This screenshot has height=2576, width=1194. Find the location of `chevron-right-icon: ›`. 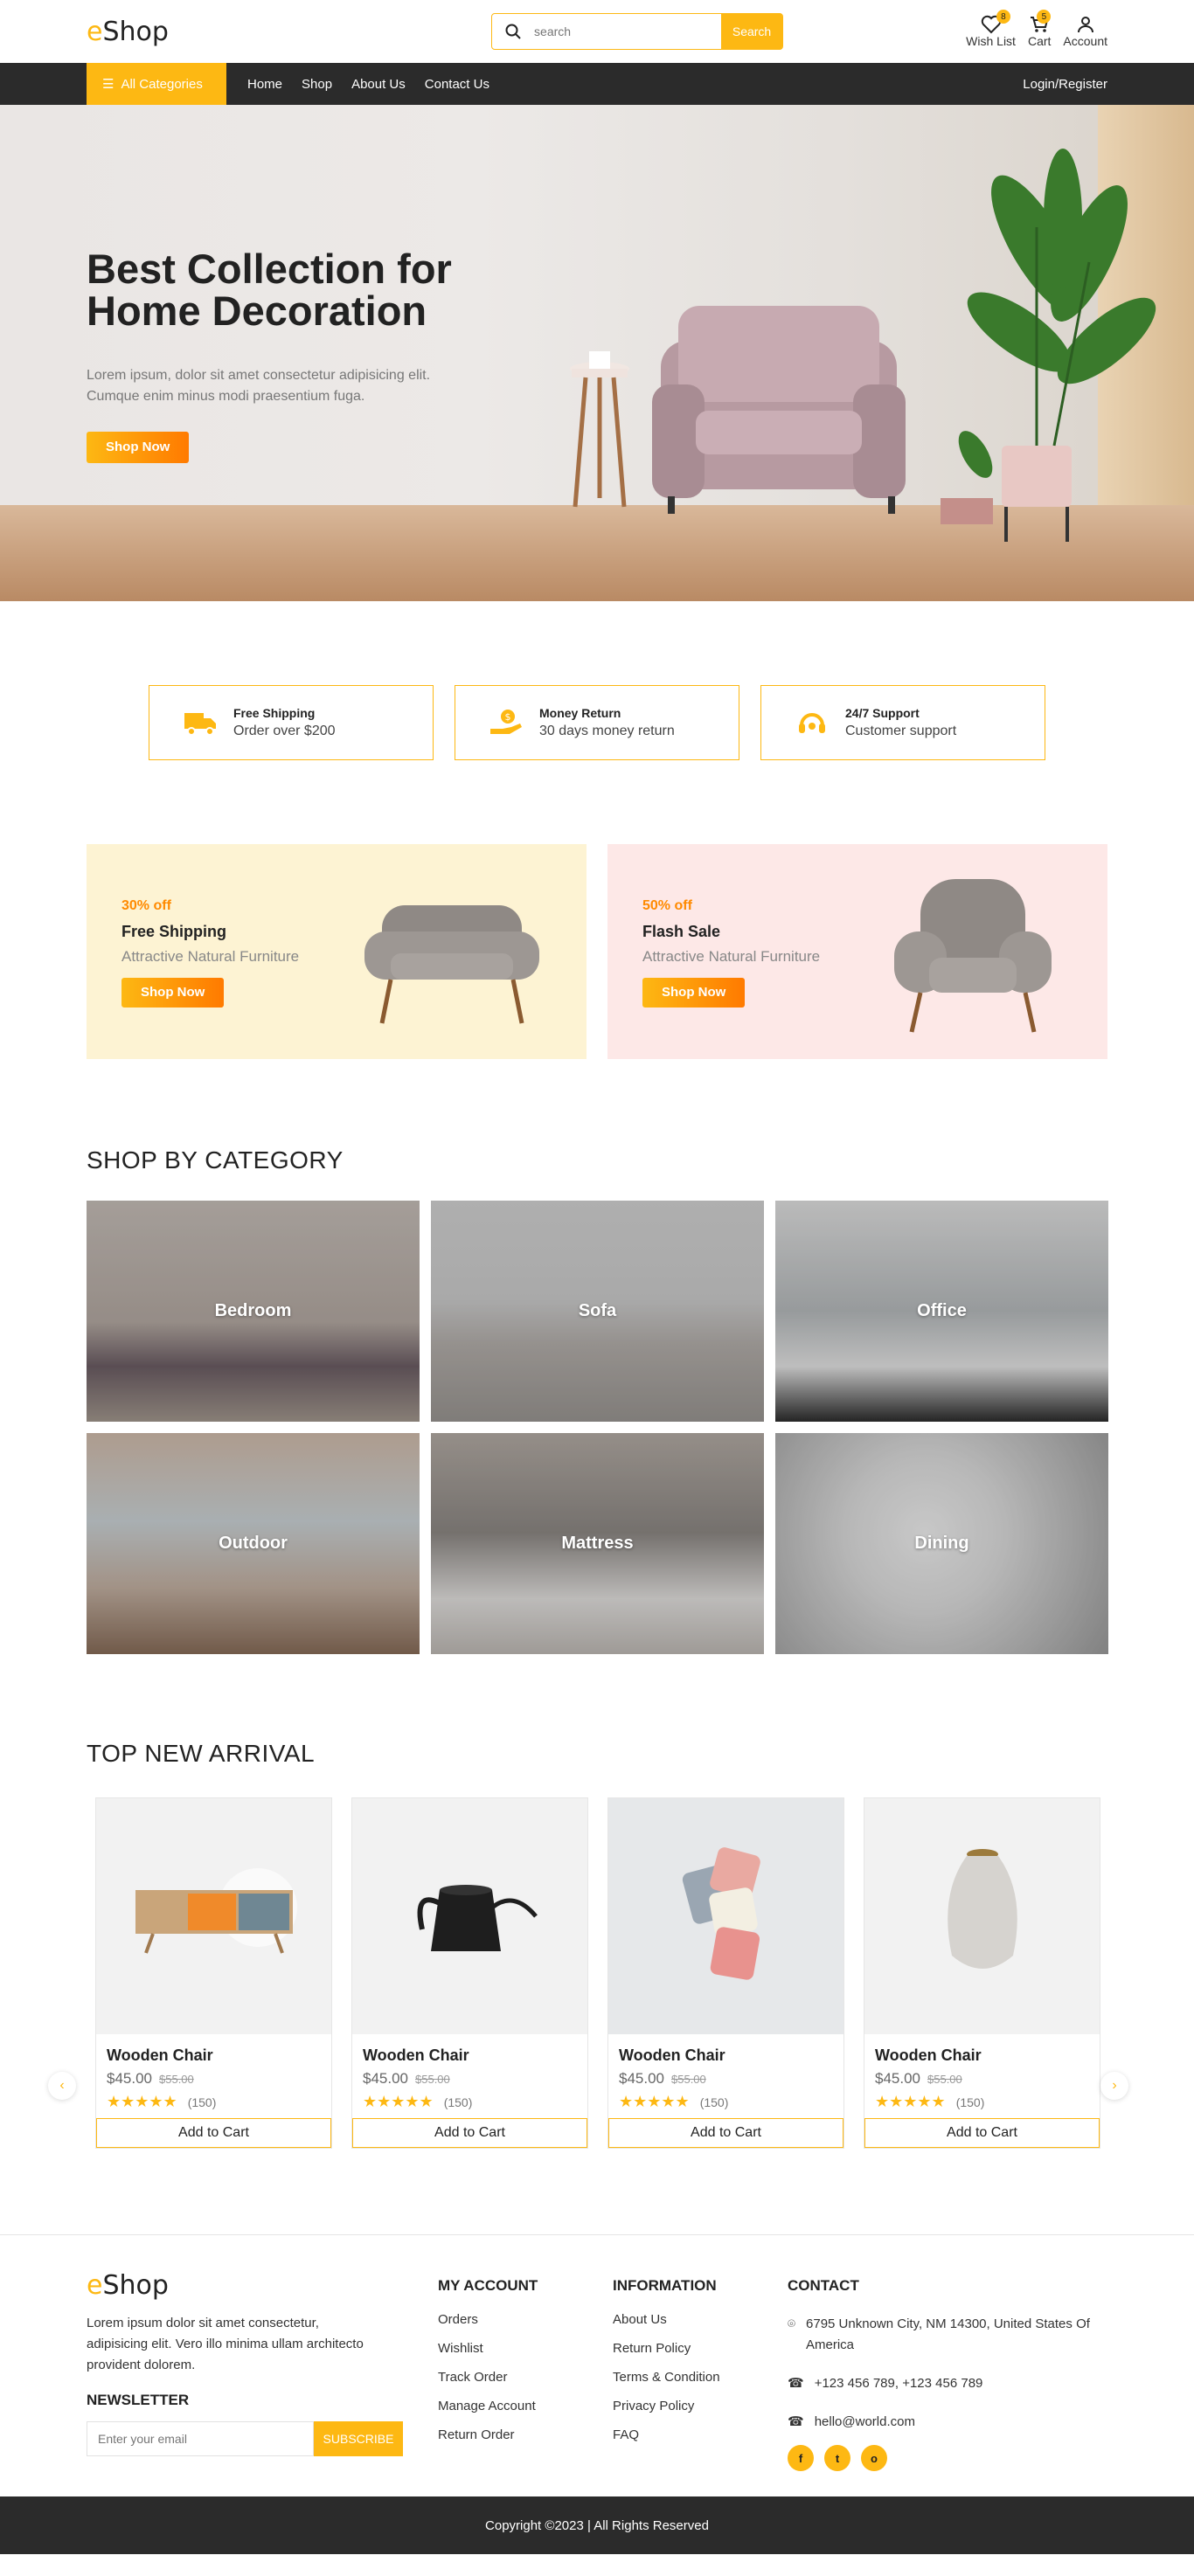

chevron-right-icon: › is located at coordinates (1115, 2085).